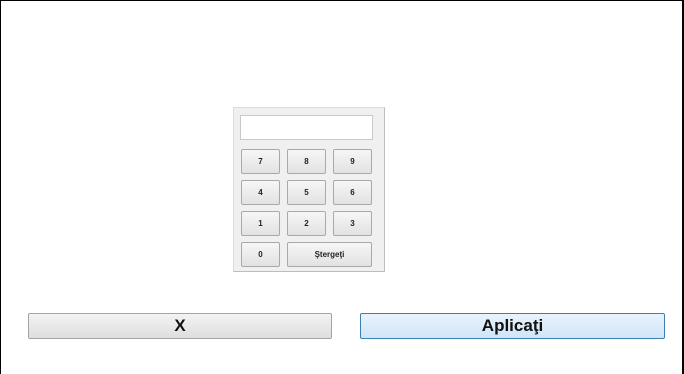  Describe the element at coordinates (260, 161) in the screenshot. I see `key-7-button: 7` at that location.